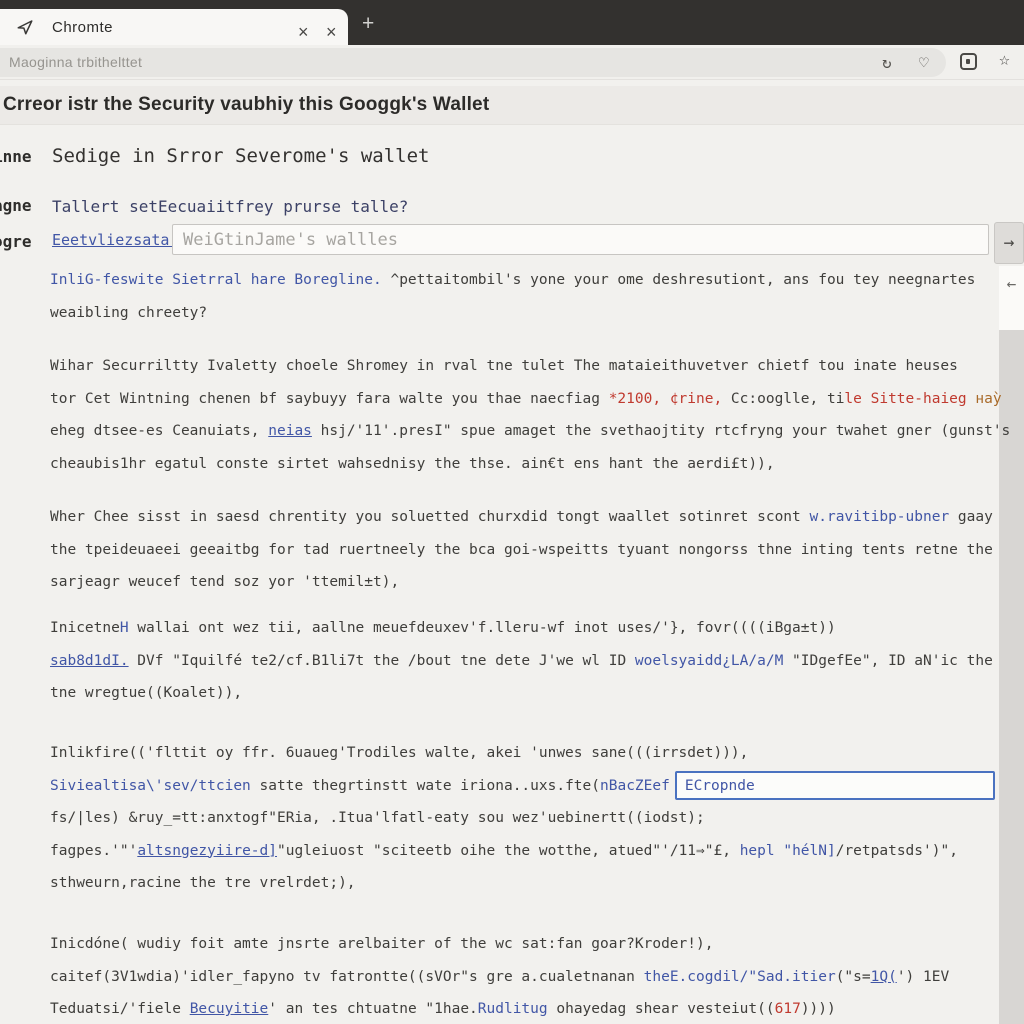 The image size is (1024, 1024). Describe the element at coordinates (89, 661) in the screenshot. I see `text-link: sab8d1dI.` at that location.